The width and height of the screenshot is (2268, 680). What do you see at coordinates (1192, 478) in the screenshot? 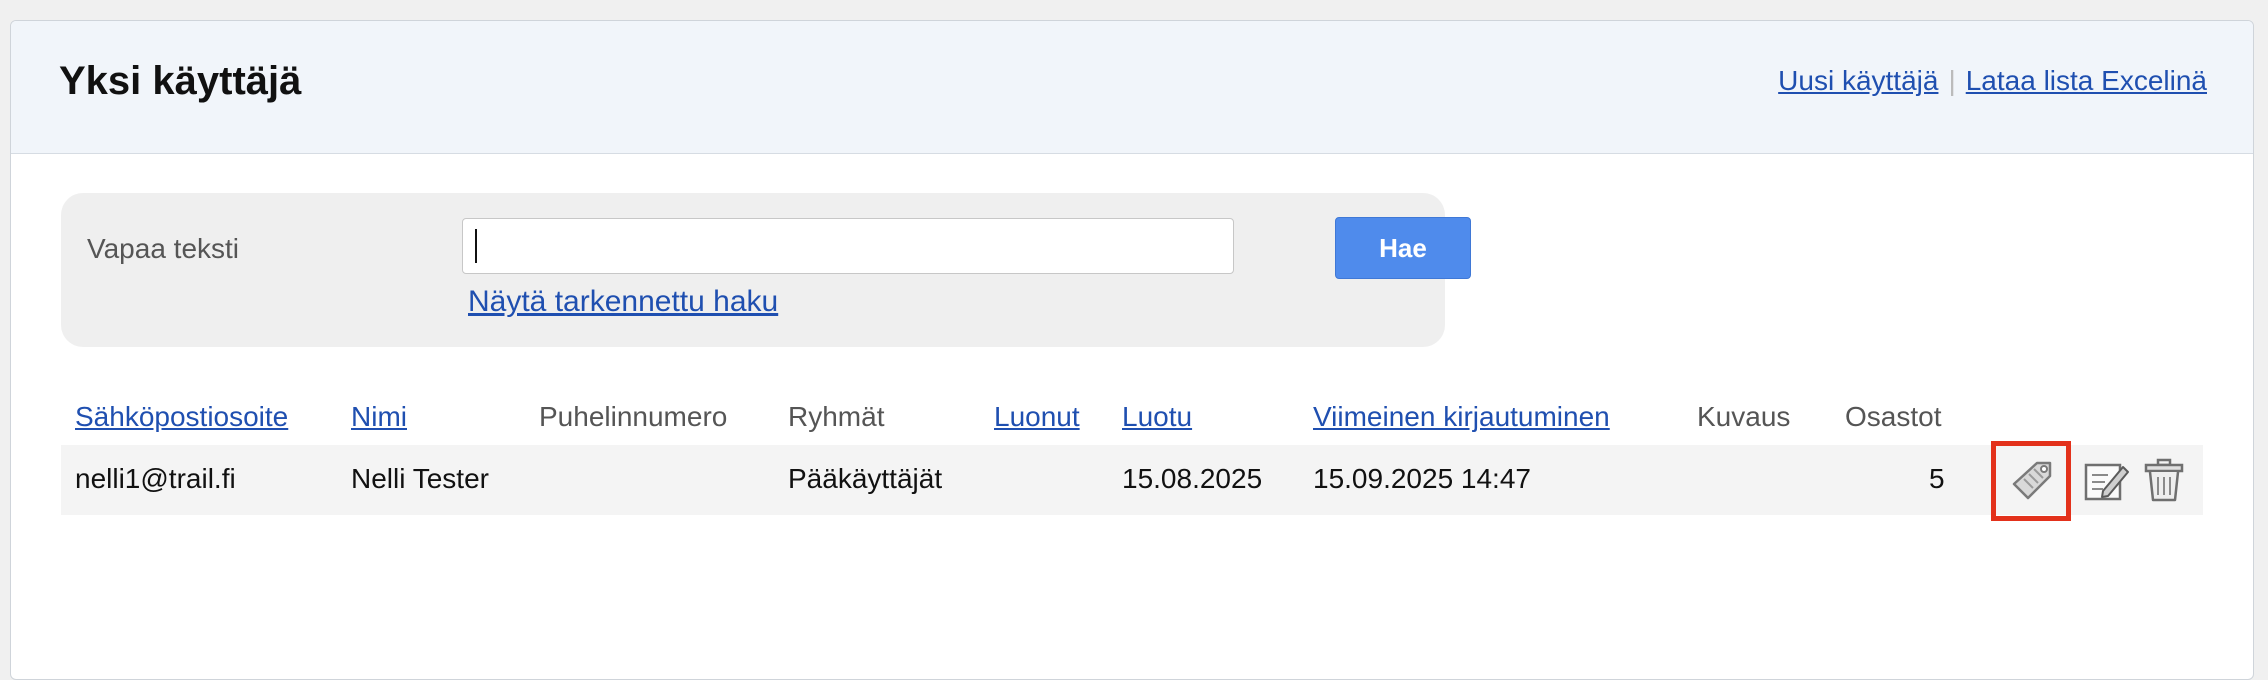
I see `cell-created: 15.08.2025` at bounding box center [1192, 478].